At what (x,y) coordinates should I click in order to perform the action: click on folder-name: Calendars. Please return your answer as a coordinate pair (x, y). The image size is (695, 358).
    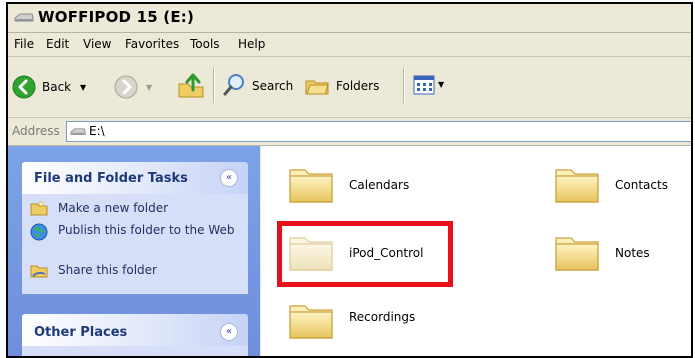
    Looking at the image, I should click on (379, 185).